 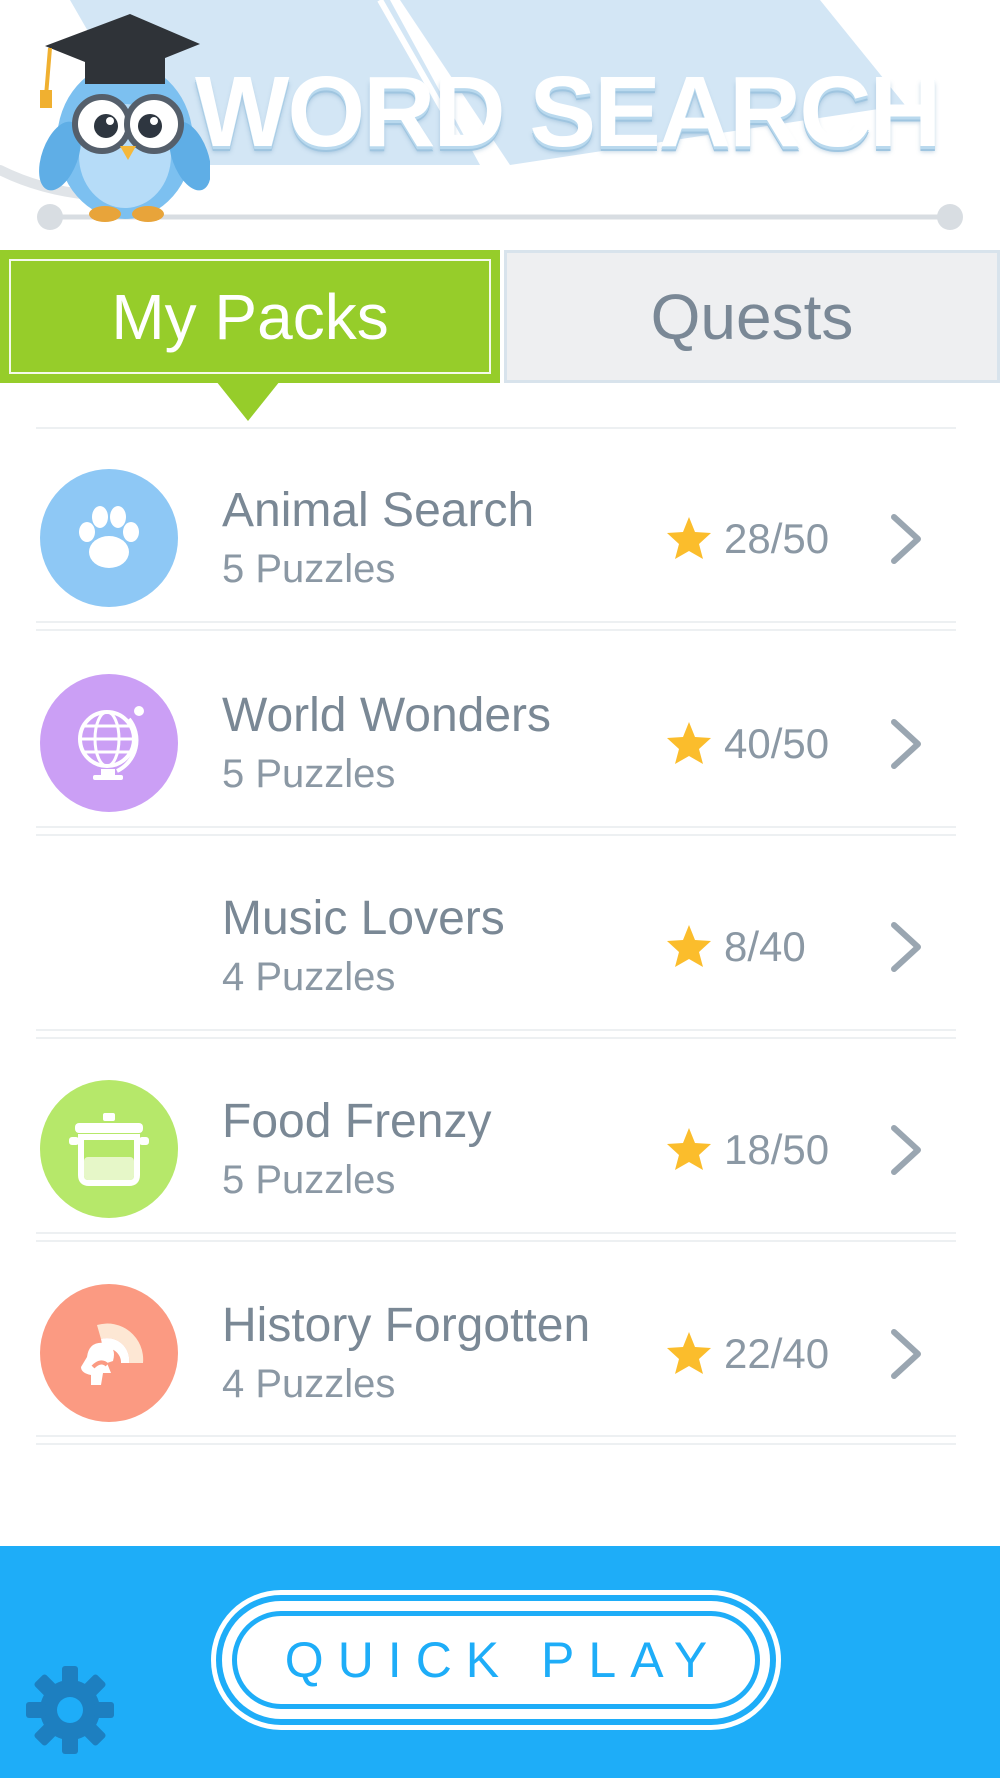 I want to click on tab-quests-label: Quests, so click(x=752, y=316).